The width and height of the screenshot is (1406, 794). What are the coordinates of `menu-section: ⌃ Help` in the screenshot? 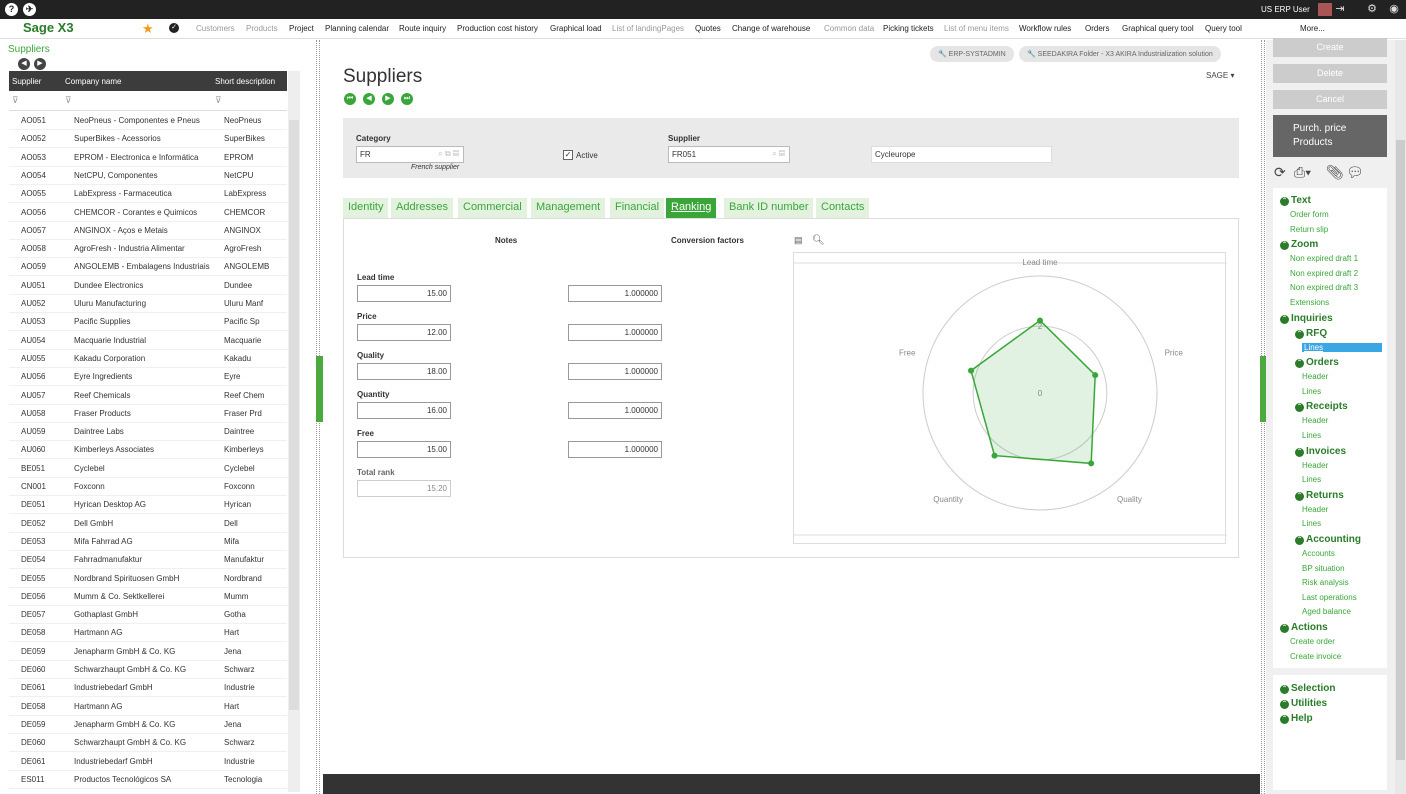 It's located at (1296, 718).